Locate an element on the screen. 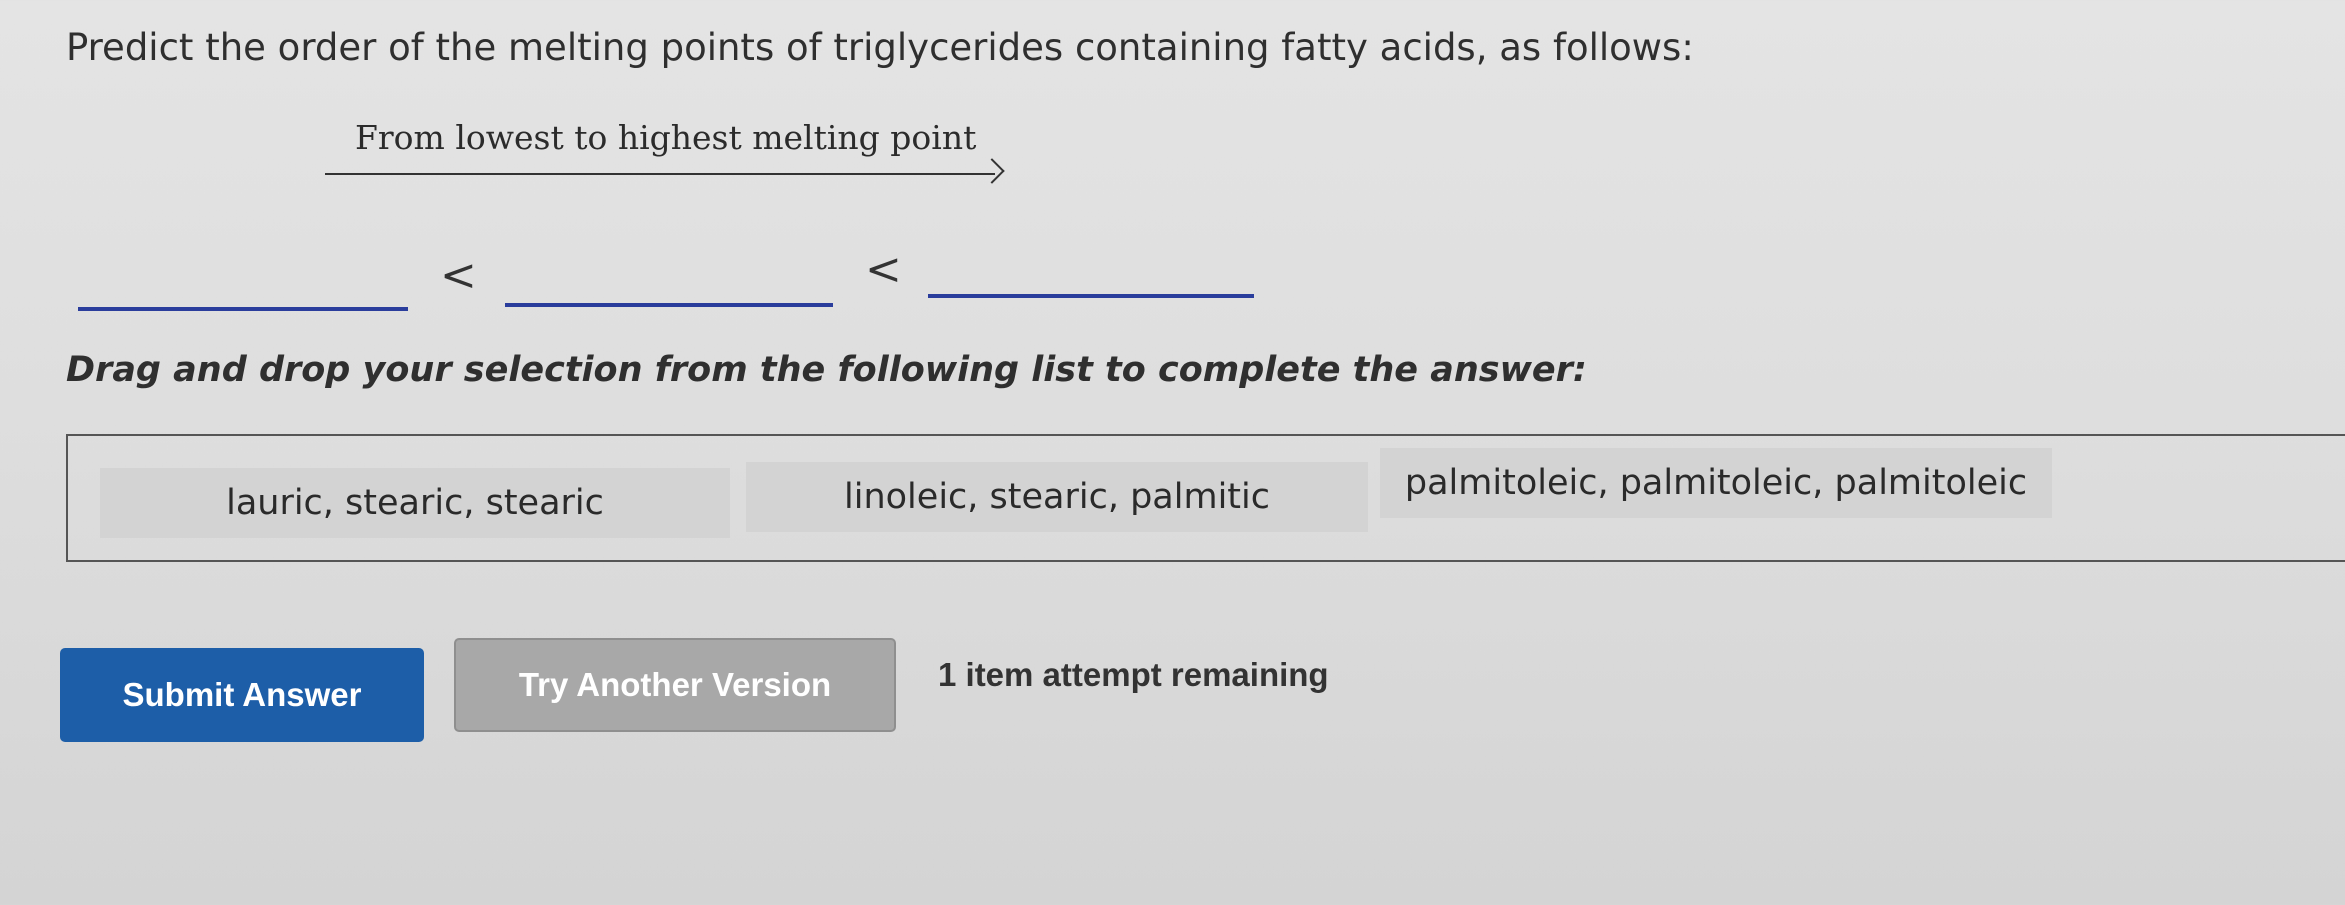 This screenshot has height=905, width=2345. choice-palmitoleic-palmitoleic-palmitoleic: palmitoleic, palmitoleic, palmitoleic is located at coordinates (1716, 483).